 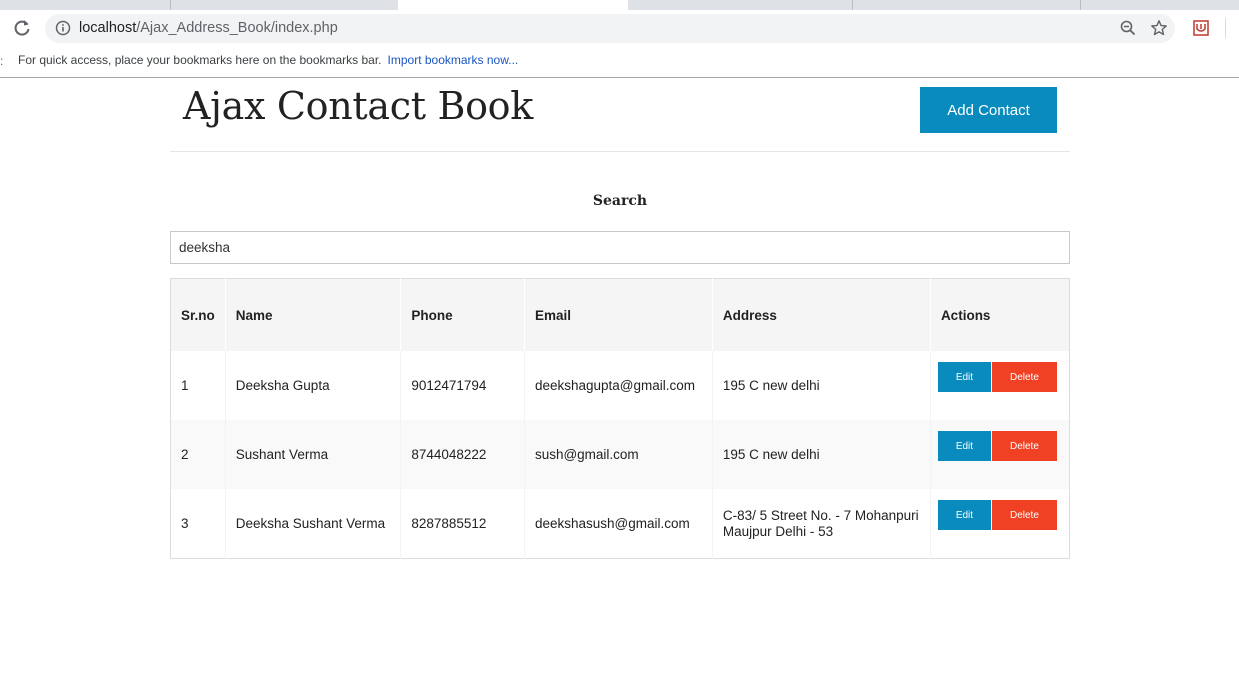 What do you see at coordinates (313, 524) in the screenshot?
I see `cell-name: Deeksha Sushant Verma` at bounding box center [313, 524].